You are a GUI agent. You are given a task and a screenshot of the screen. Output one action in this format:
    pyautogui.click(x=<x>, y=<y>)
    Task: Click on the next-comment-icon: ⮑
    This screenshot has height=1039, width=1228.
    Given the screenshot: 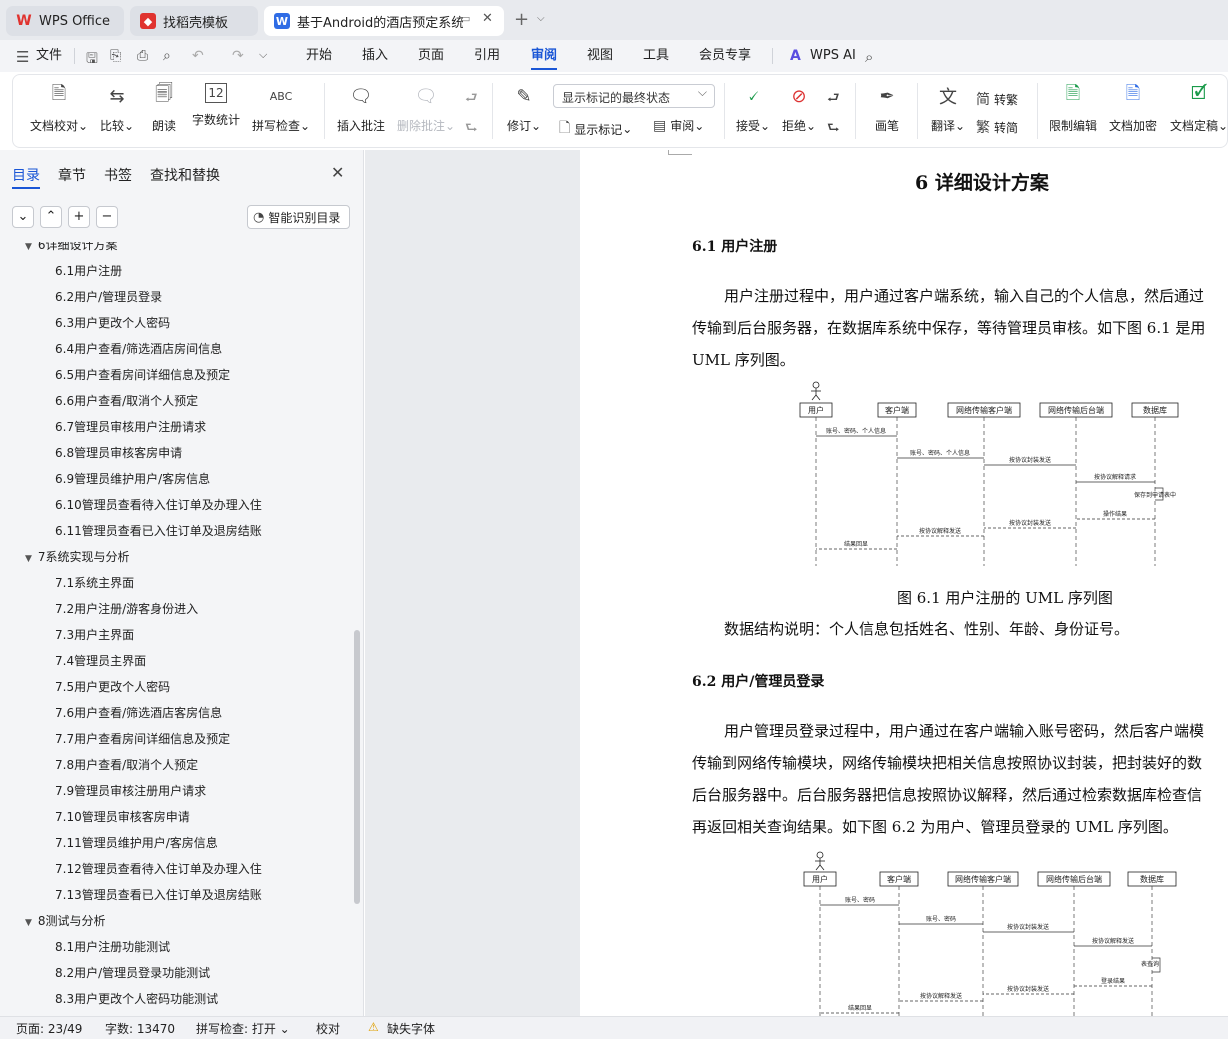 What is the action you would take?
    pyautogui.click(x=473, y=129)
    